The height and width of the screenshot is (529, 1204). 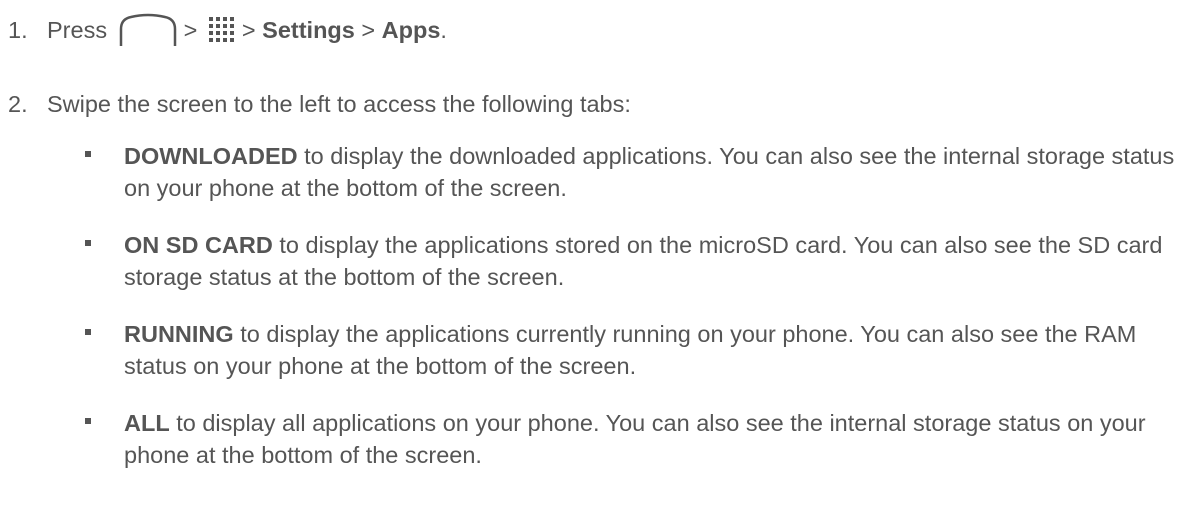 I want to click on period: ., so click(x=443, y=30).